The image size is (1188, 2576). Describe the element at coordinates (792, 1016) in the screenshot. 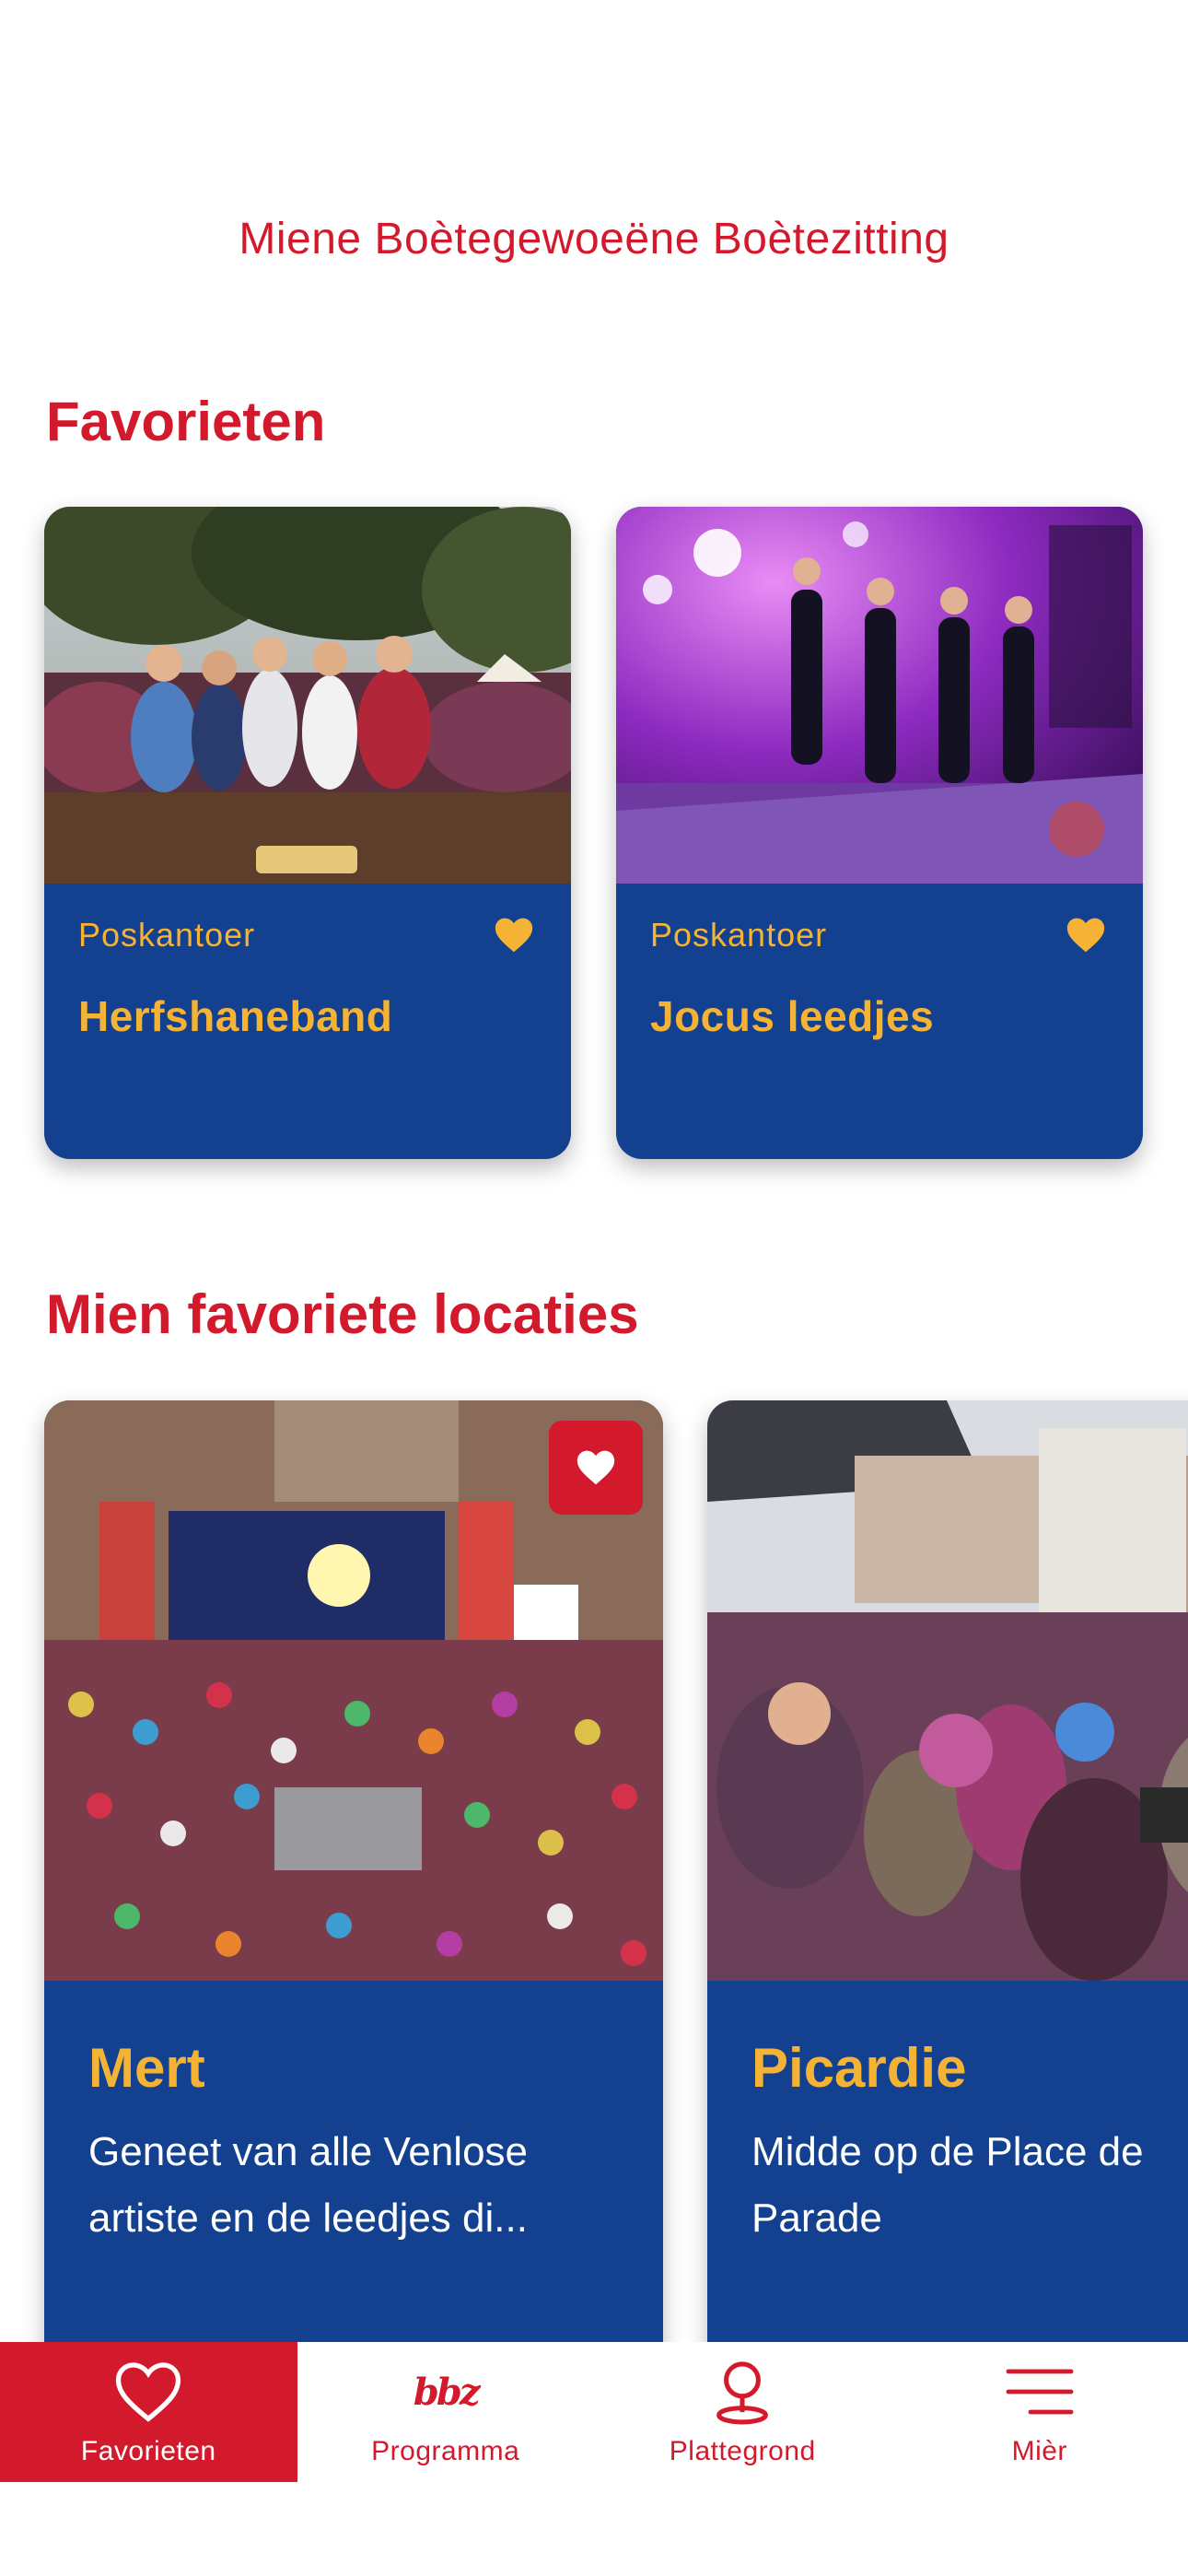

I see `program-name: Jocus leedjes` at that location.